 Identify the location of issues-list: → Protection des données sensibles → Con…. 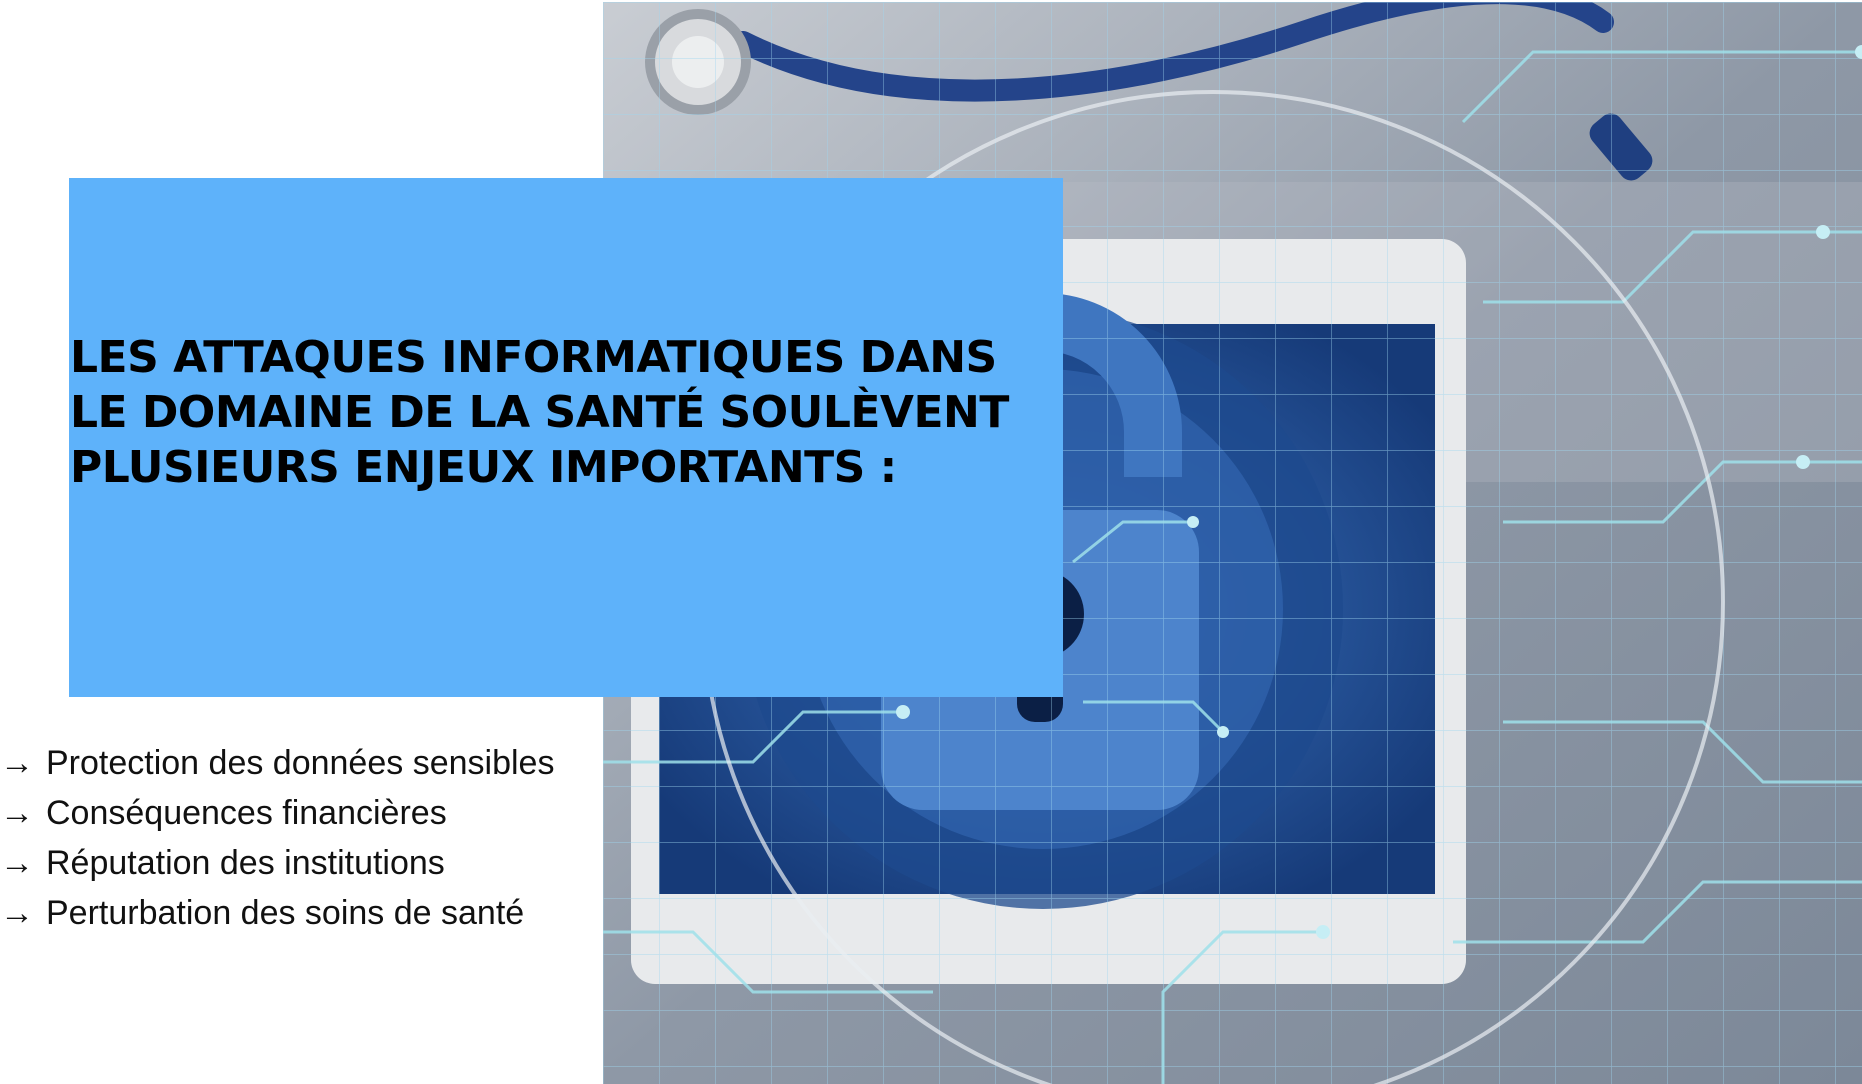
(277, 838).